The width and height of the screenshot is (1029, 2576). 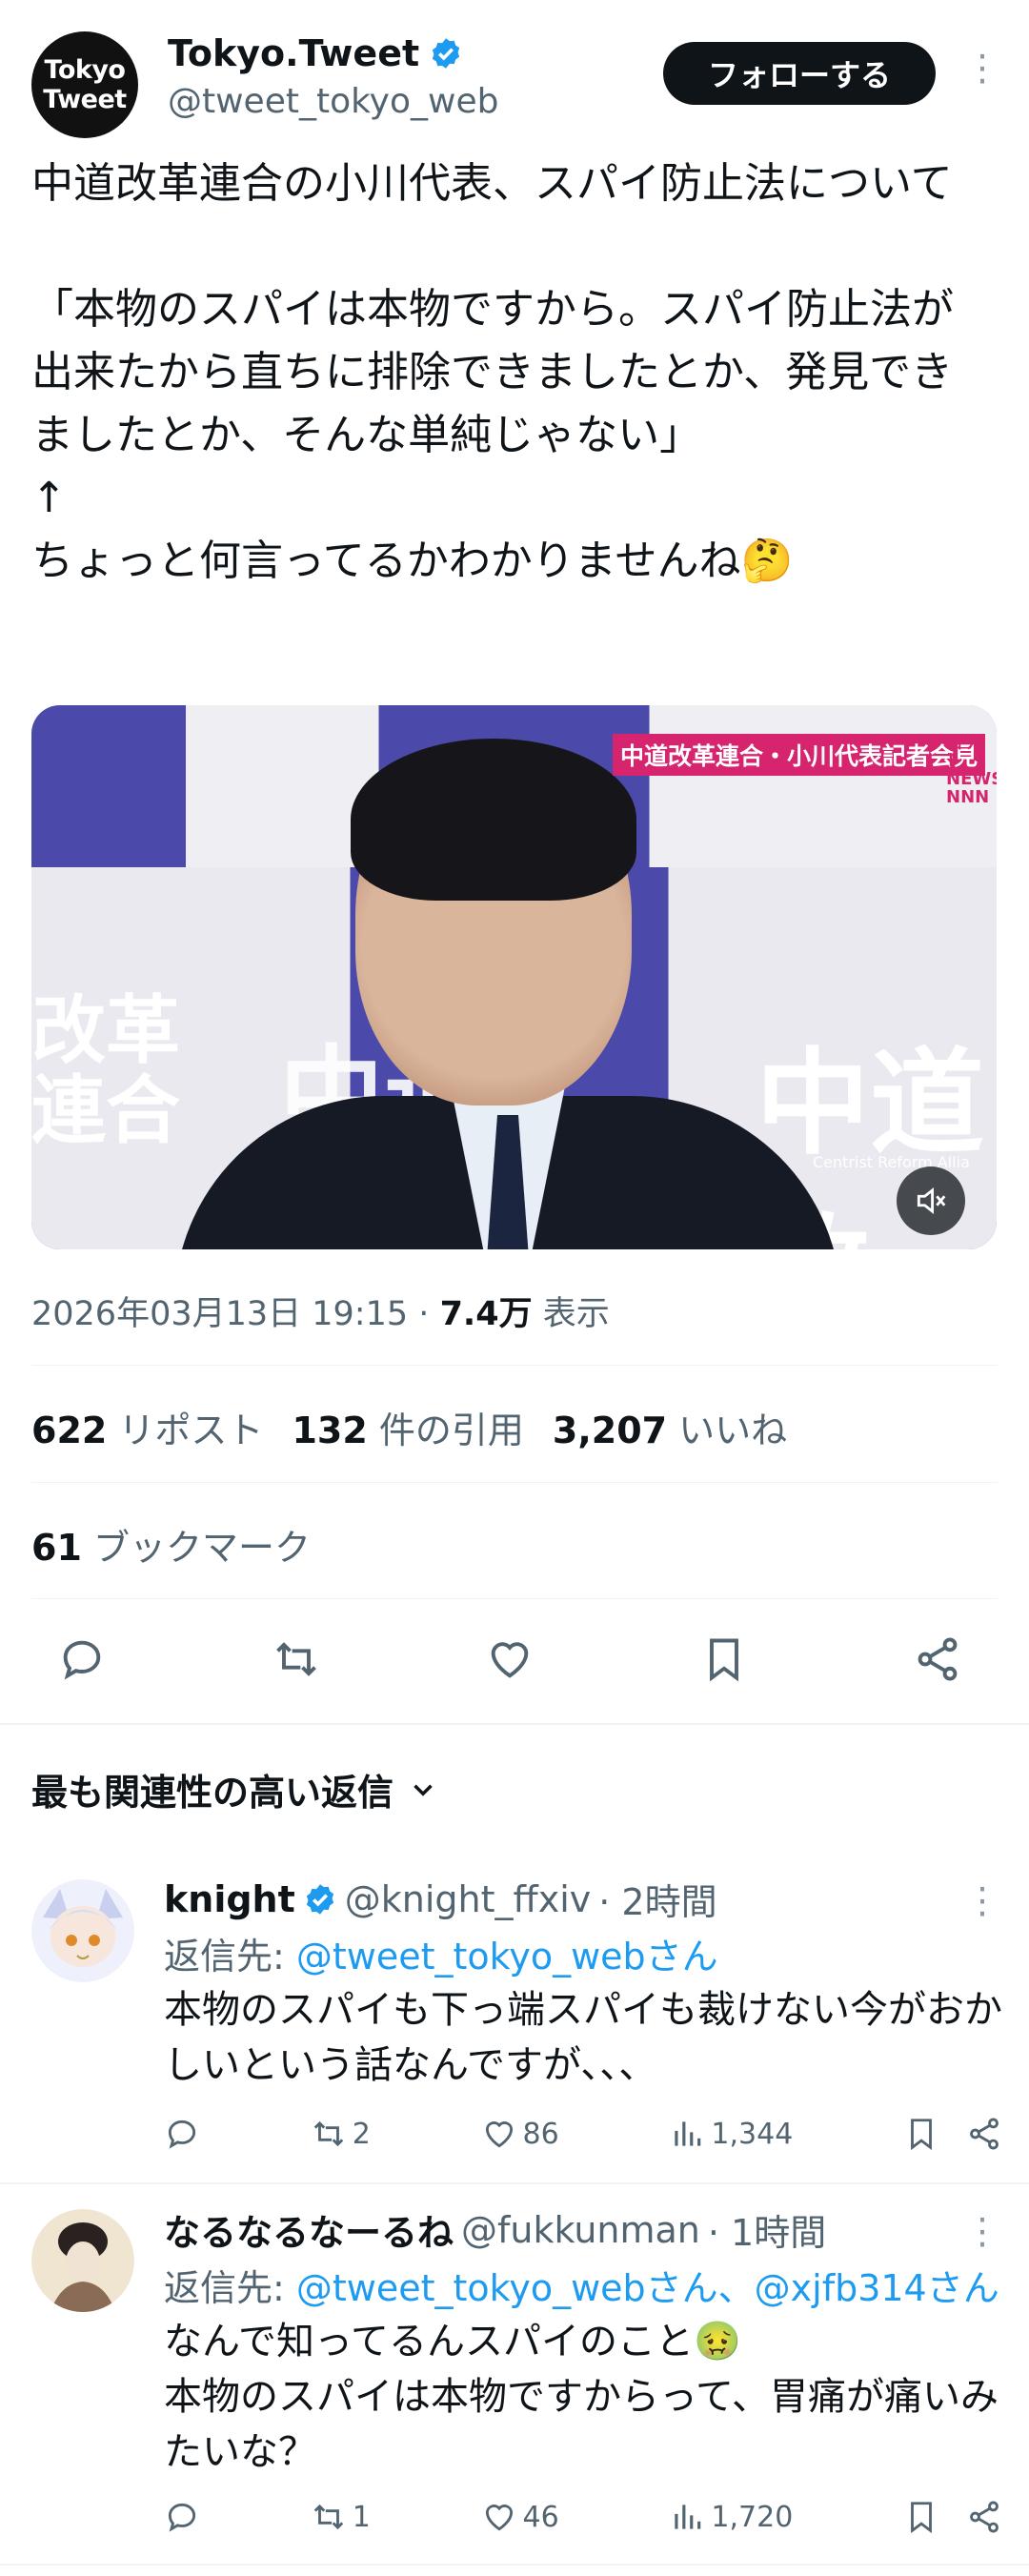 What do you see at coordinates (670, 1427) in the screenshot?
I see `like-stat: 3,207 いいね` at bounding box center [670, 1427].